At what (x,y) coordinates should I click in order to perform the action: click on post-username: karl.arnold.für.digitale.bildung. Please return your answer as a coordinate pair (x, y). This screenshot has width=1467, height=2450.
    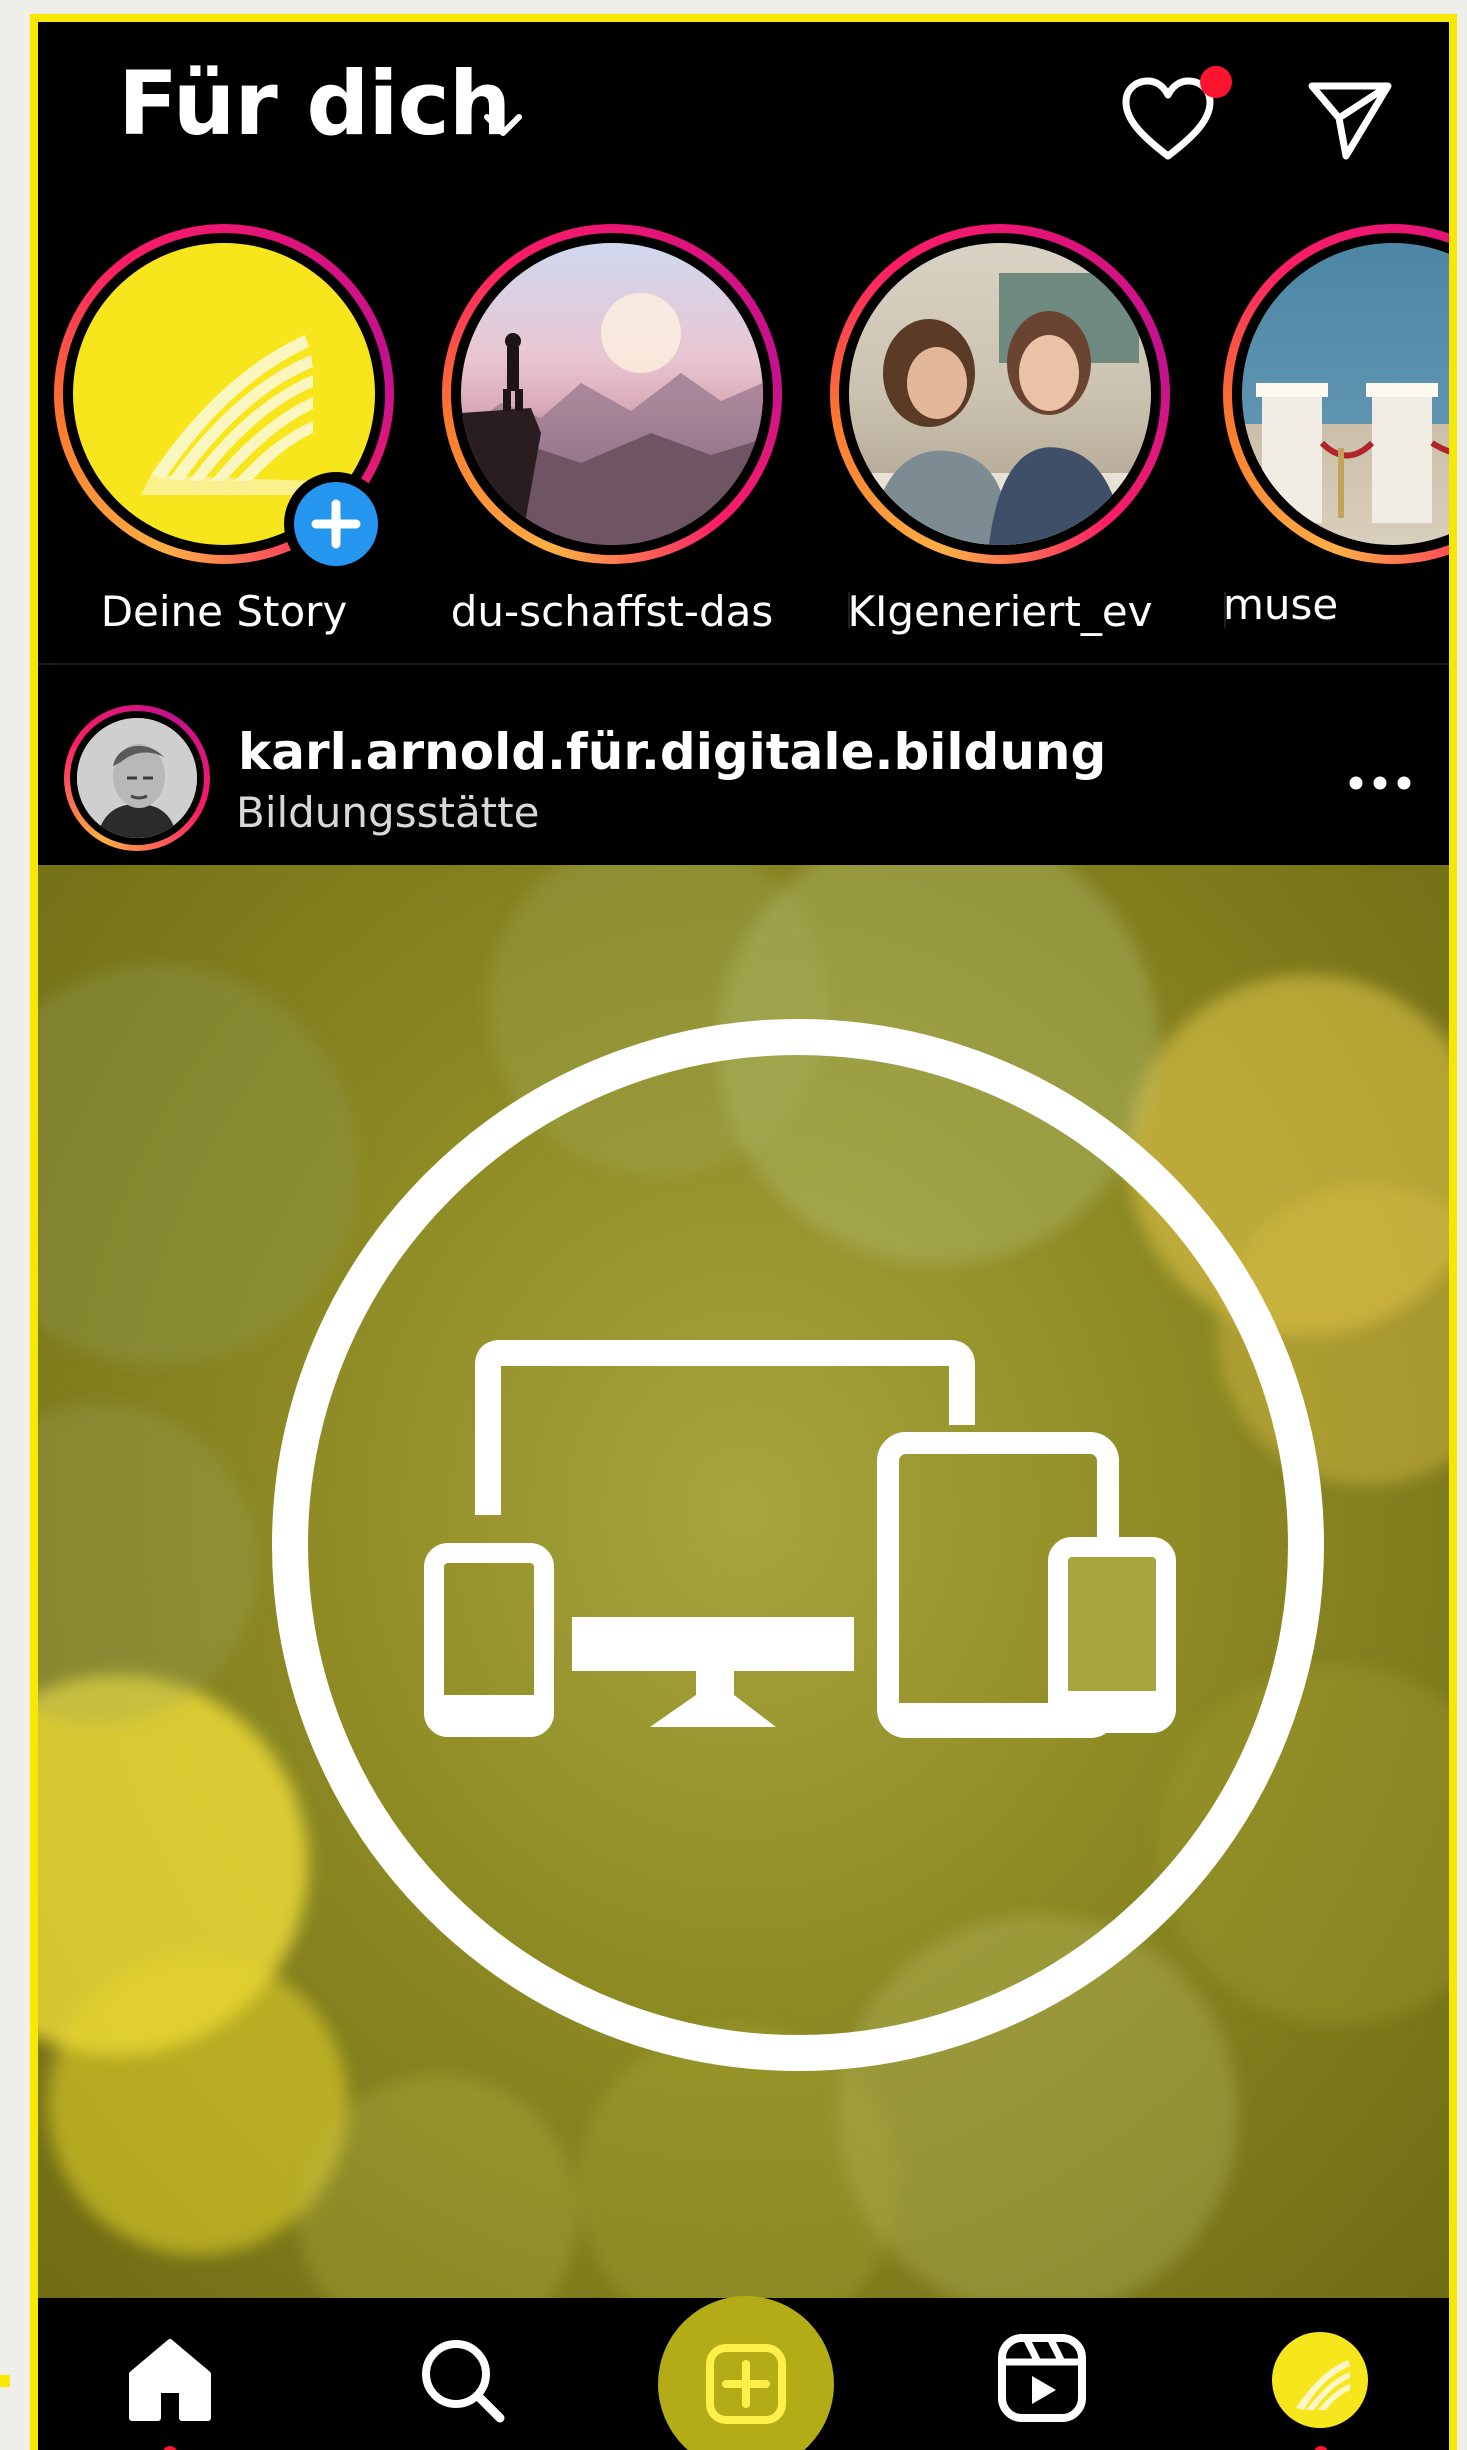
    Looking at the image, I should click on (672, 752).